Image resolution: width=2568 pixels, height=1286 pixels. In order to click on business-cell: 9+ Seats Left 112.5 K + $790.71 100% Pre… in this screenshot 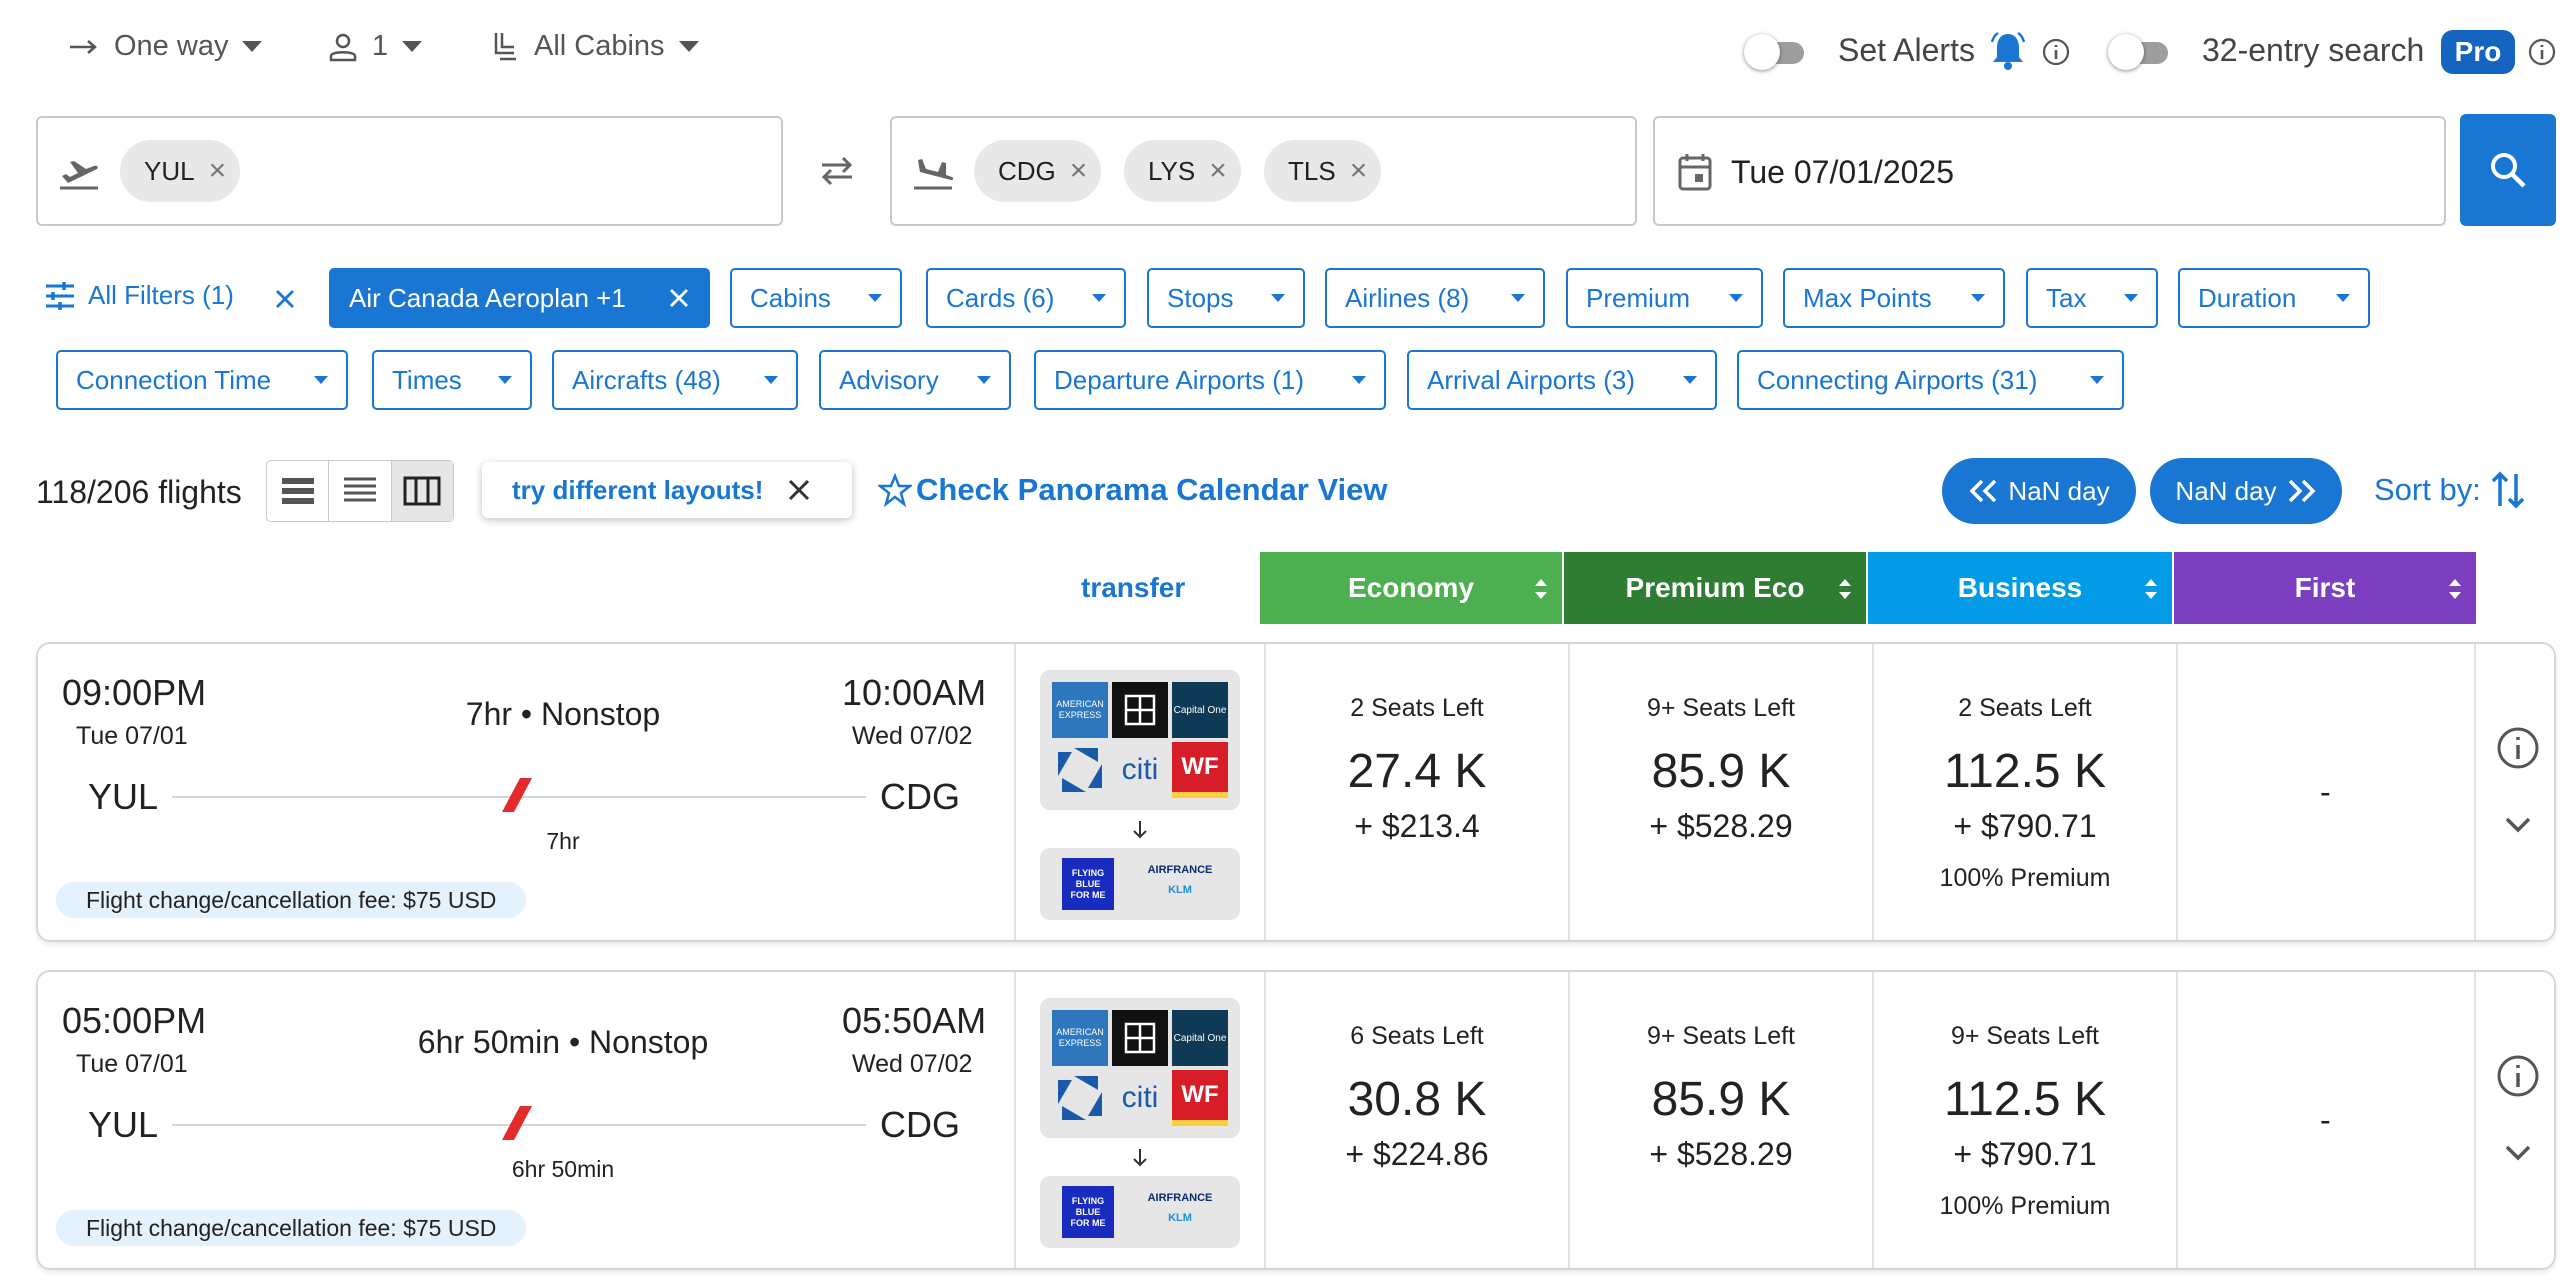, I will do `click(2025, 1120)`.